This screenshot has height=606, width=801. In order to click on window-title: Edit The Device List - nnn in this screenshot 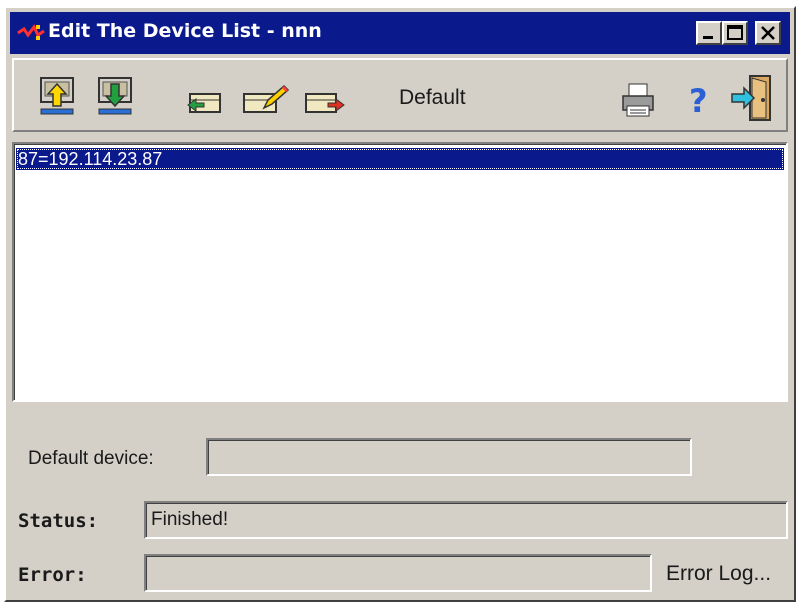, I will do `click(185, 31)`.